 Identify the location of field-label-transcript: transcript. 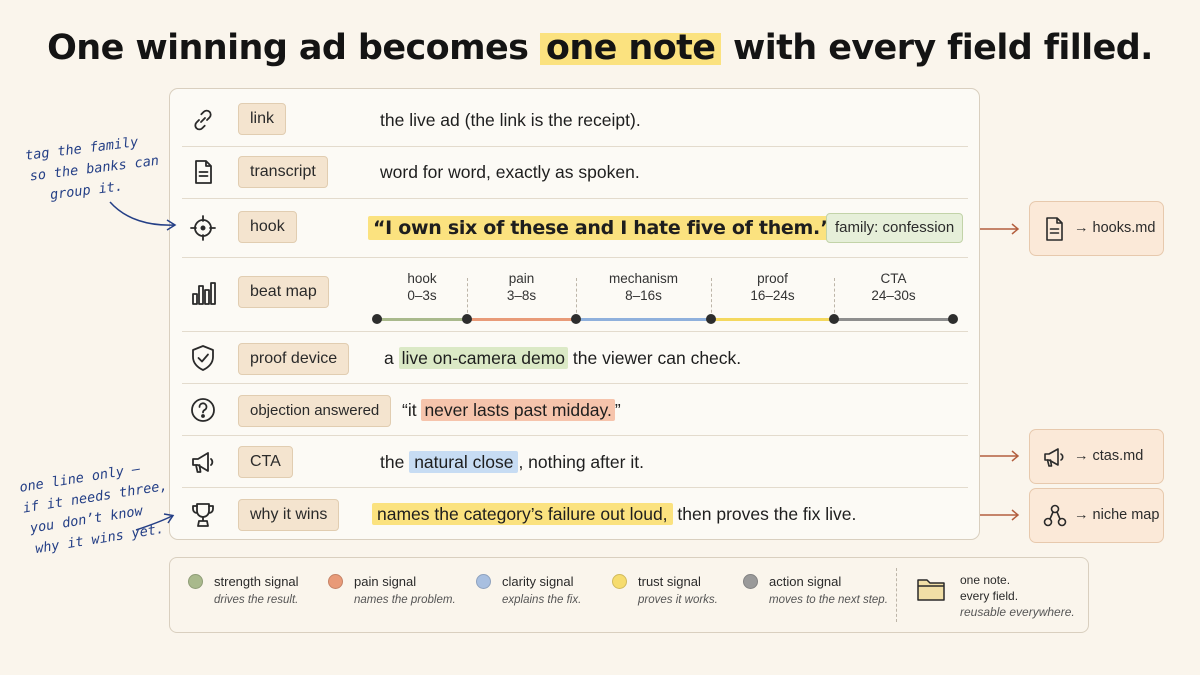
(283, 172).